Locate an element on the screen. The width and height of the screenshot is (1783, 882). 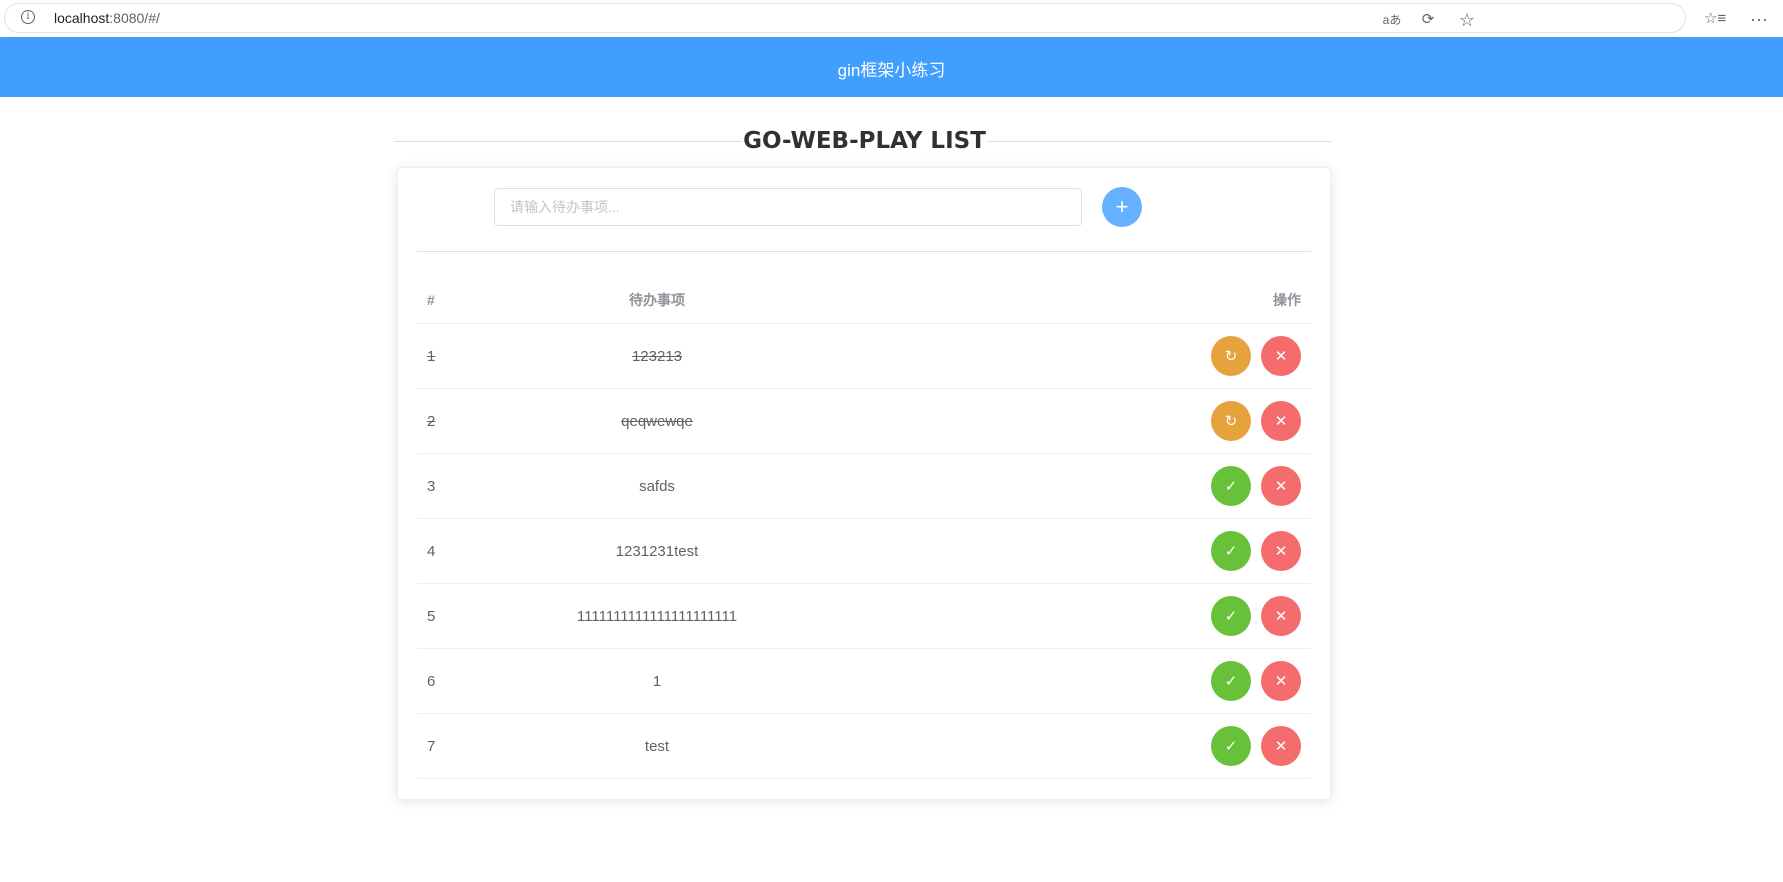
favorites-list-icon: ☆≡ is located at coordinates (1715, 19).